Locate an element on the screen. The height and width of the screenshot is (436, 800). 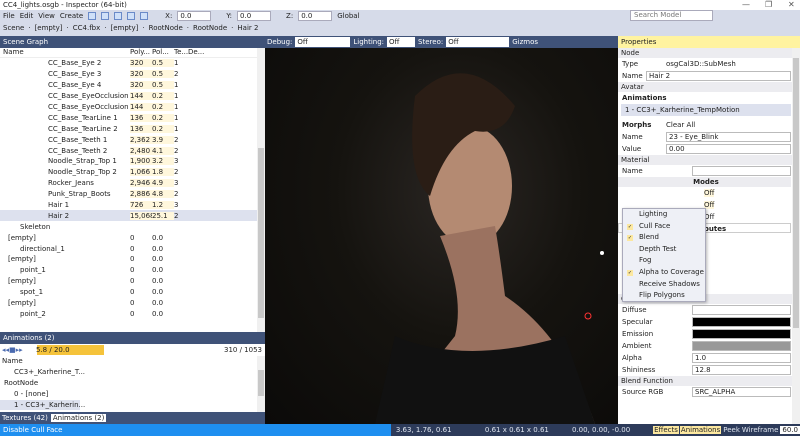
context-menu-item: ✓ Blend is located at coordinates (664, 238).